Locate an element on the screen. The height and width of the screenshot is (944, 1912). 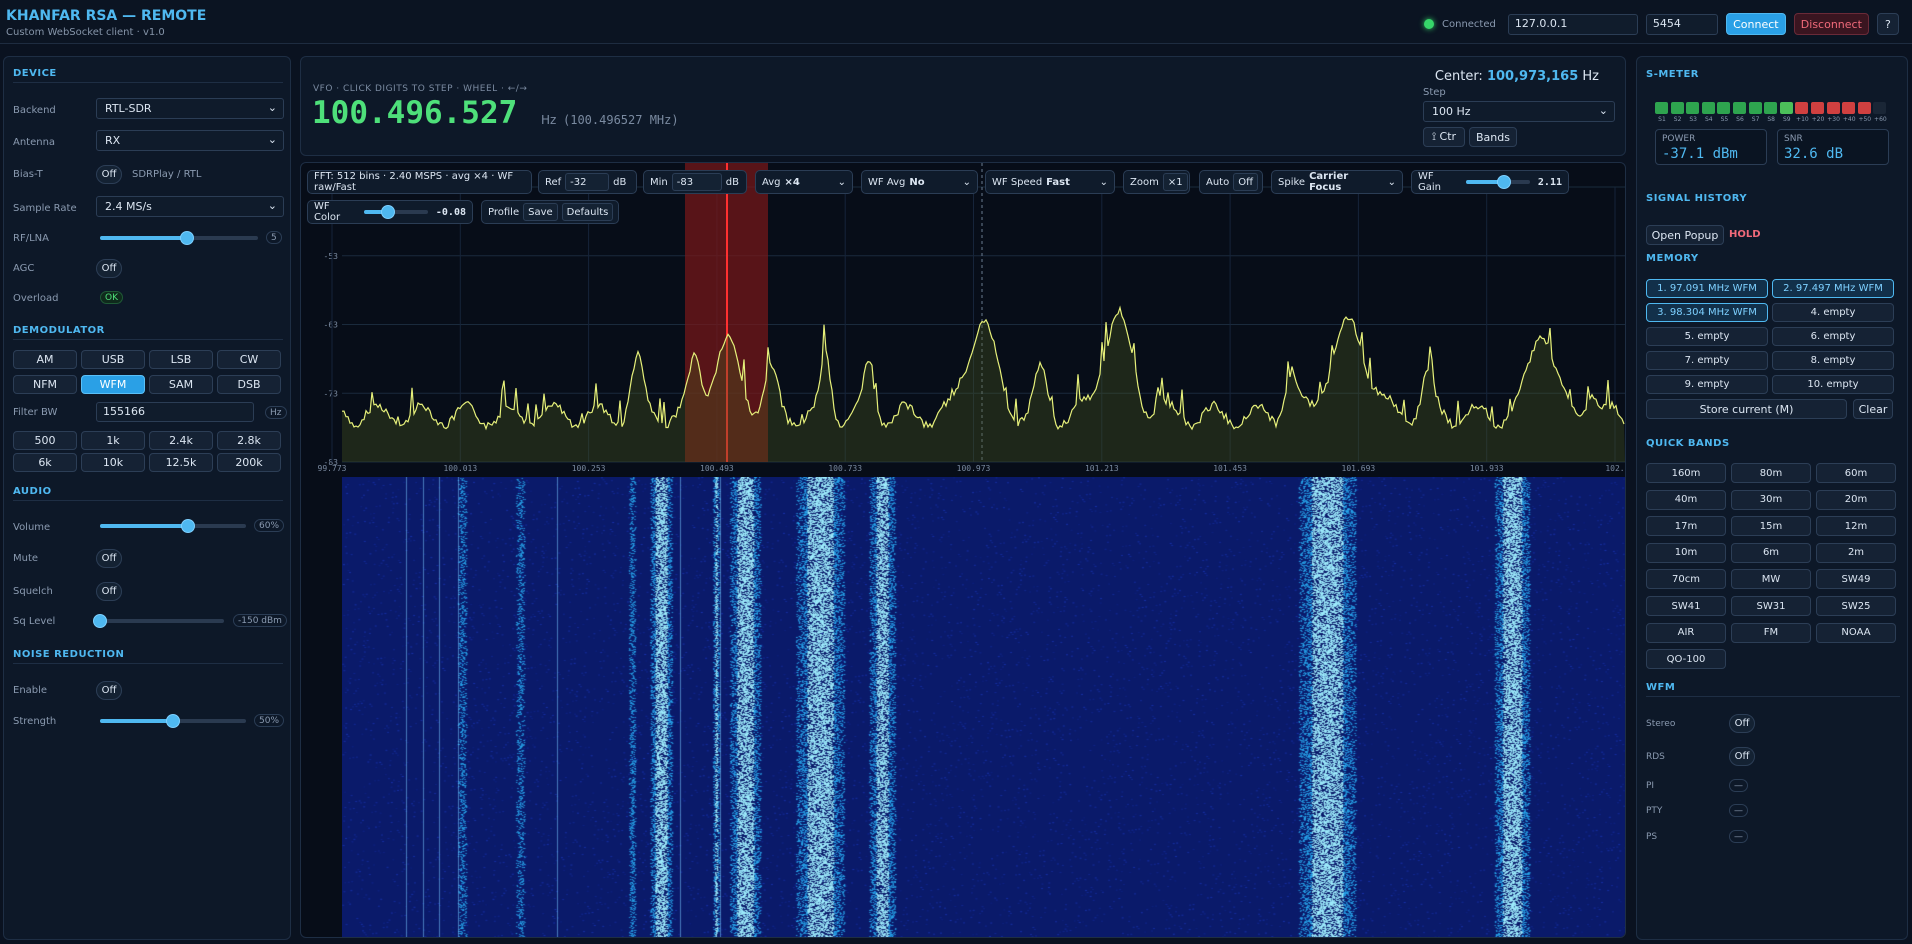
rflna-slider is located at coordinates (179, 238).